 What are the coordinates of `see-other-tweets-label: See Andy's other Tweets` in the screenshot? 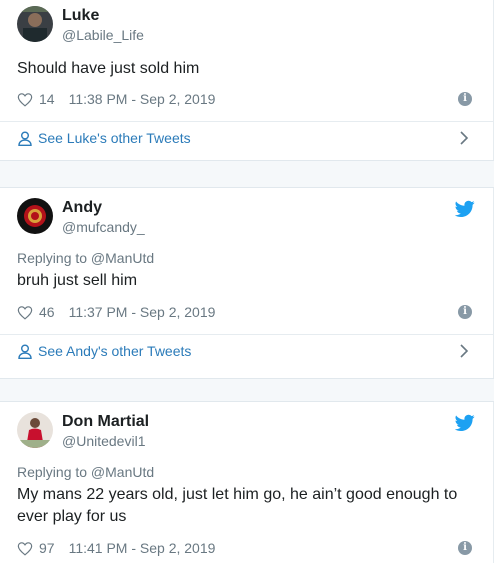 It's located at (114, 351).